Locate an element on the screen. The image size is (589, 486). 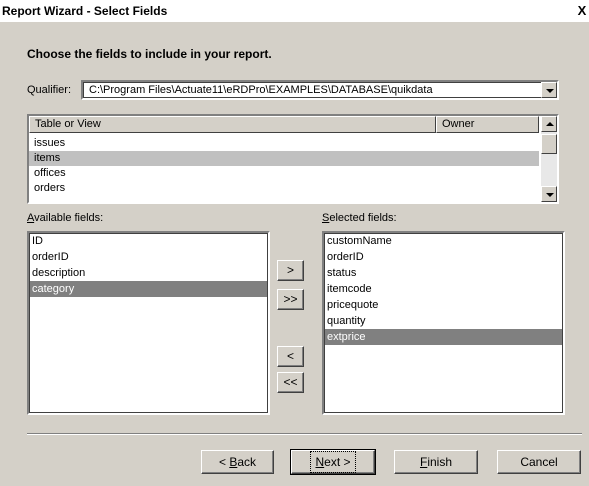
table-row: orders is located at coordinates (284, 188).